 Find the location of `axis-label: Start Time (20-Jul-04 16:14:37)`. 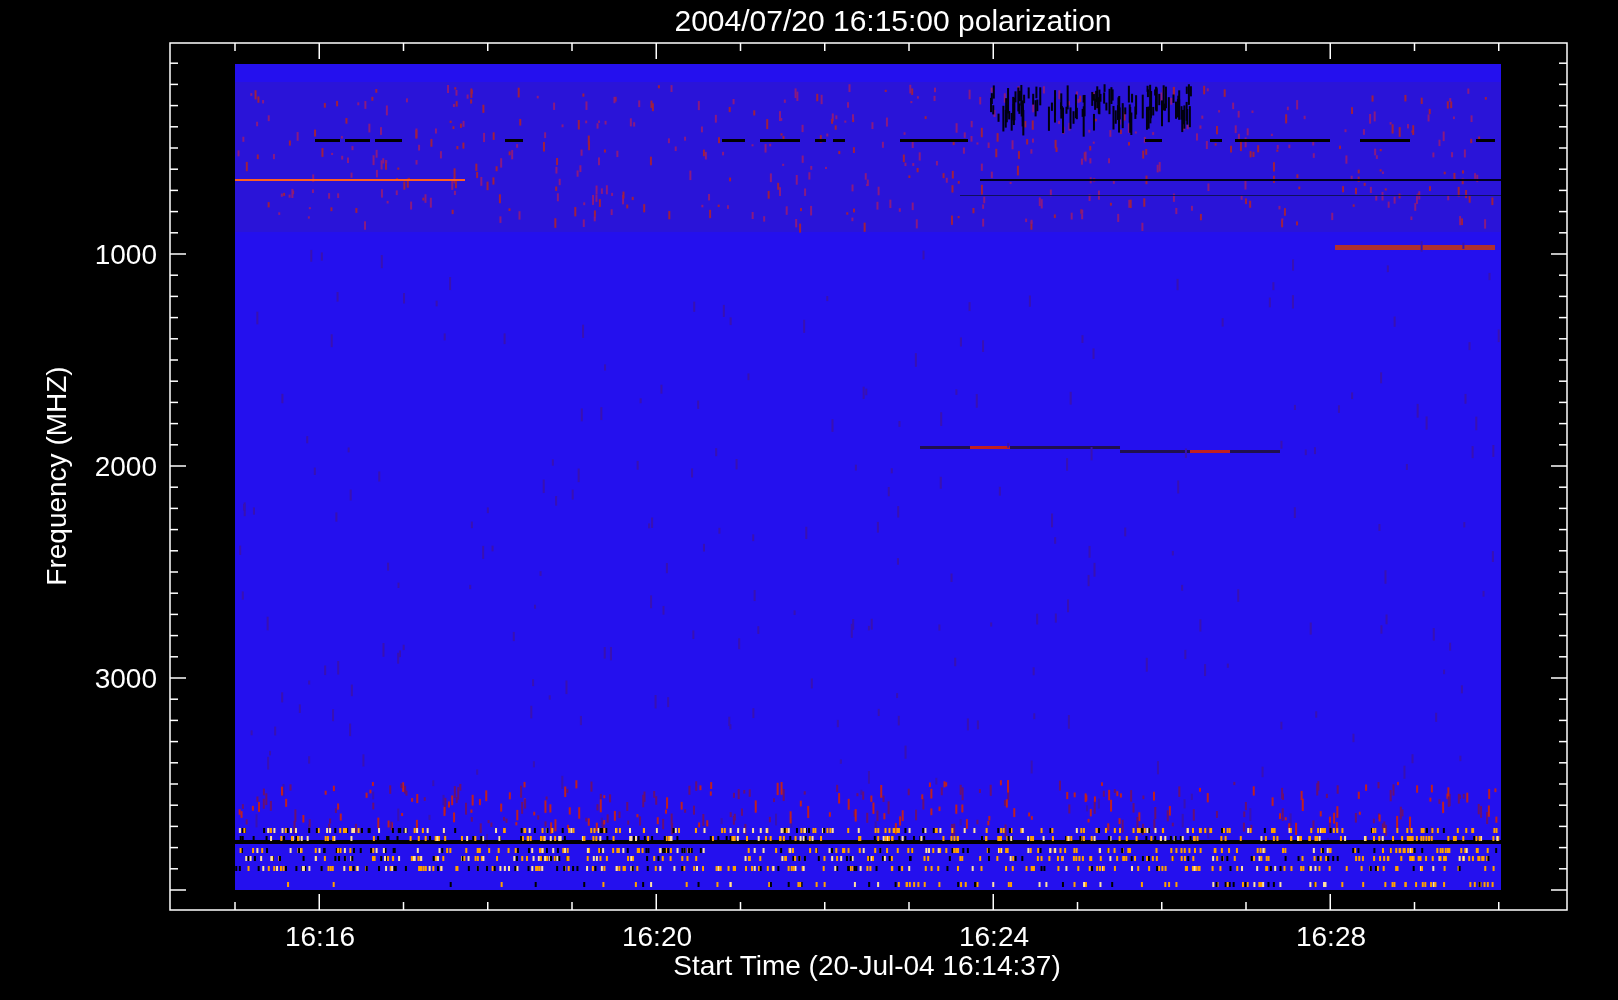

axis-label: Start Time (20-Jul-04 16:14:37) is located at coordinates (867, 965).